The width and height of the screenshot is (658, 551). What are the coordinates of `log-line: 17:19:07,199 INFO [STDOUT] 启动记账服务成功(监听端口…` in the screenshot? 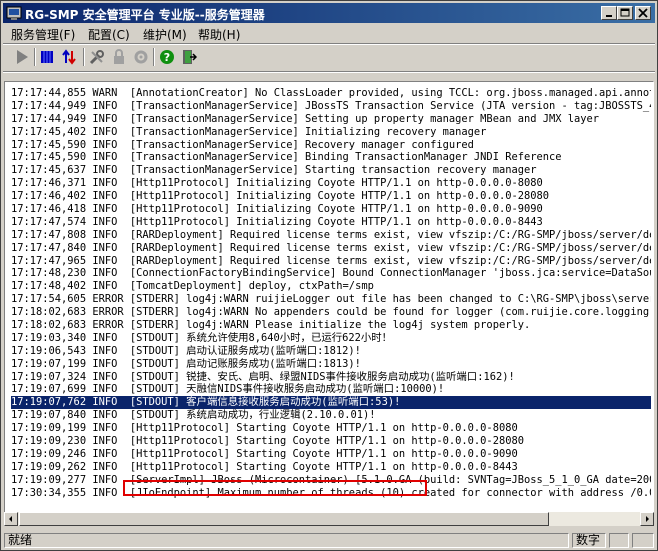 It's located at (331, 364).